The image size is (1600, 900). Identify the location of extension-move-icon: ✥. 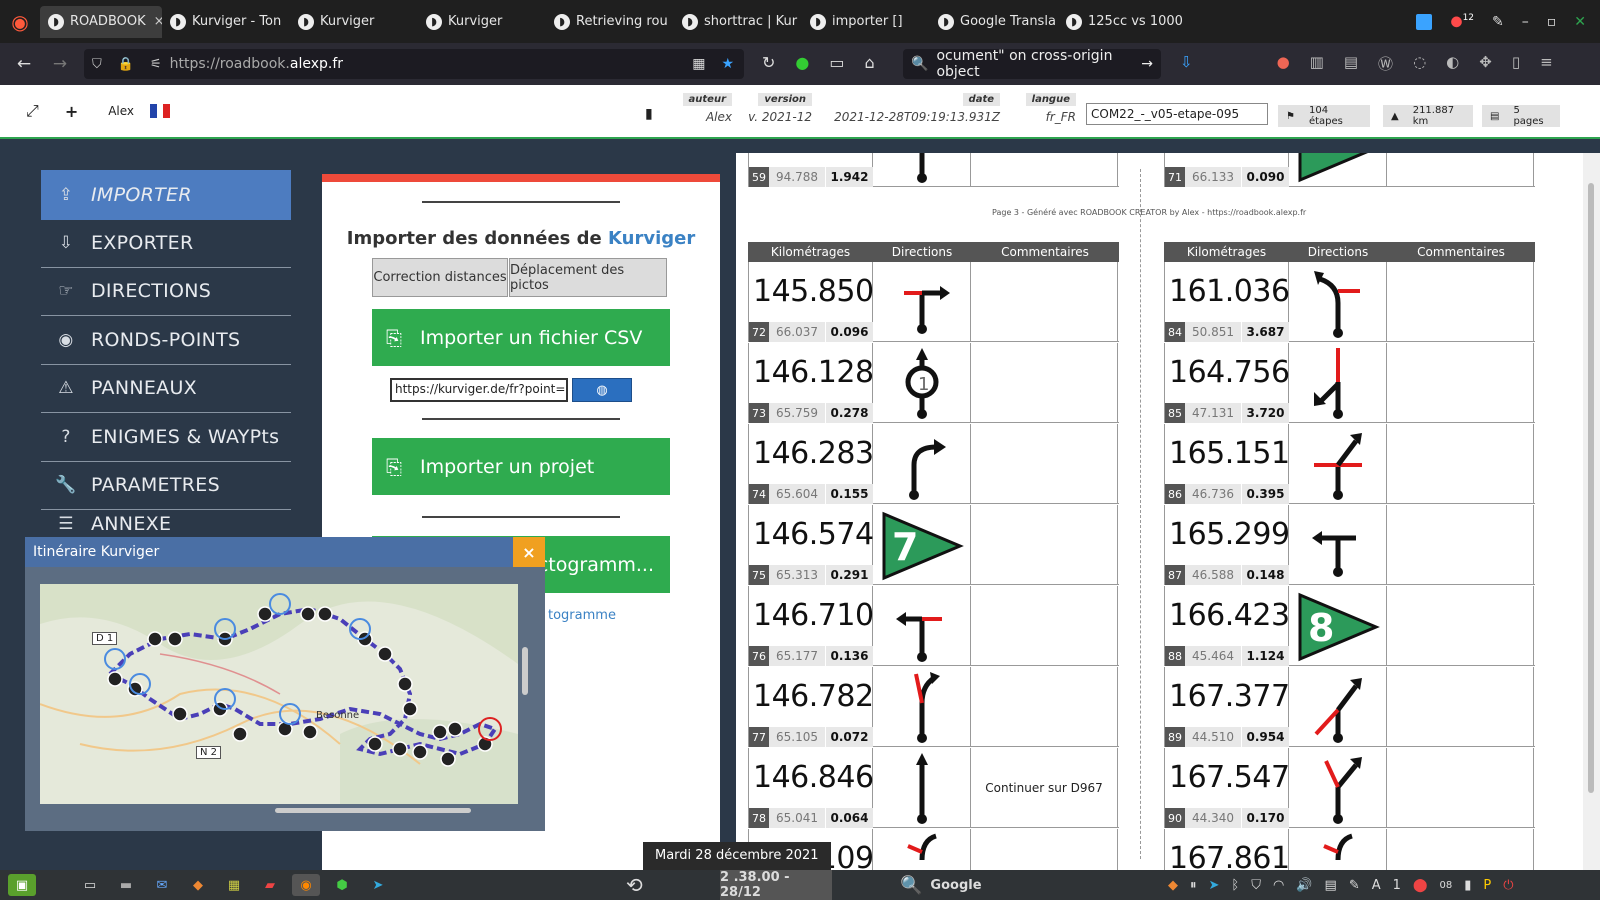
(1485, 63).